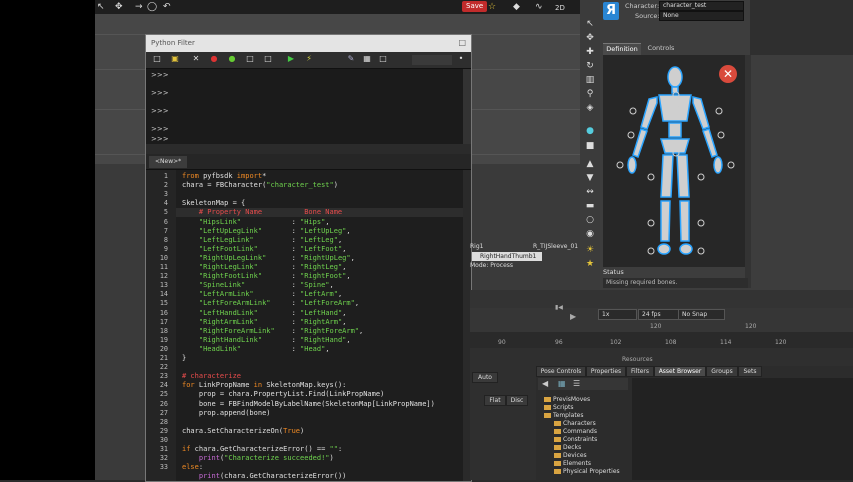 The height and width of the screenshot is (482, 853). Describe the element at coordinates (590, 38) in the screenshot. I see `translate-tool-icon: ✥` at that location.